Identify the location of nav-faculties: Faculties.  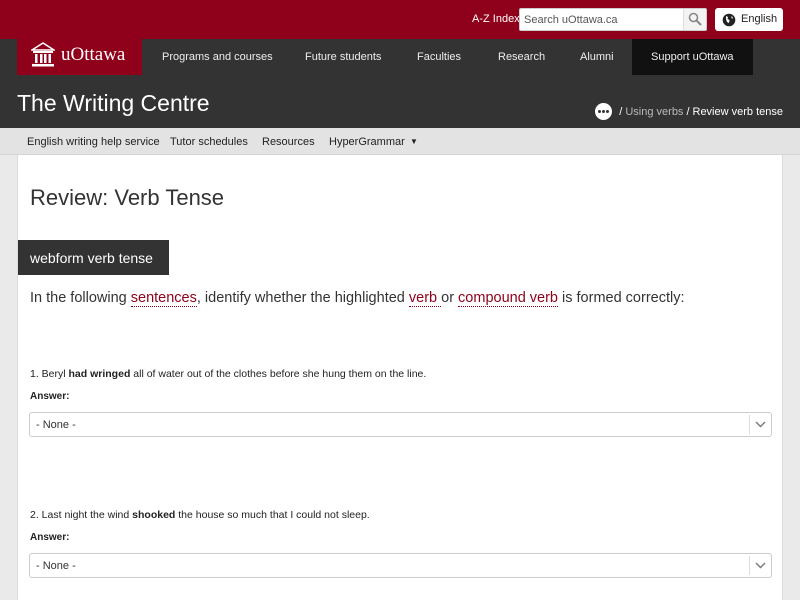
(439, 57).